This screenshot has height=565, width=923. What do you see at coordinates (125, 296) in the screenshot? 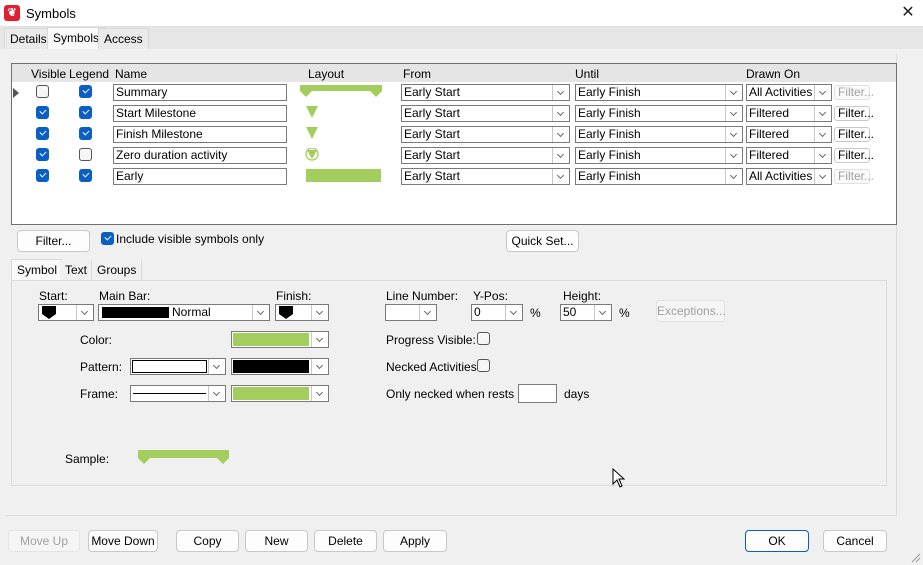
I see `main-bar-label: Main Bar:` at bounding box center [125, 296].